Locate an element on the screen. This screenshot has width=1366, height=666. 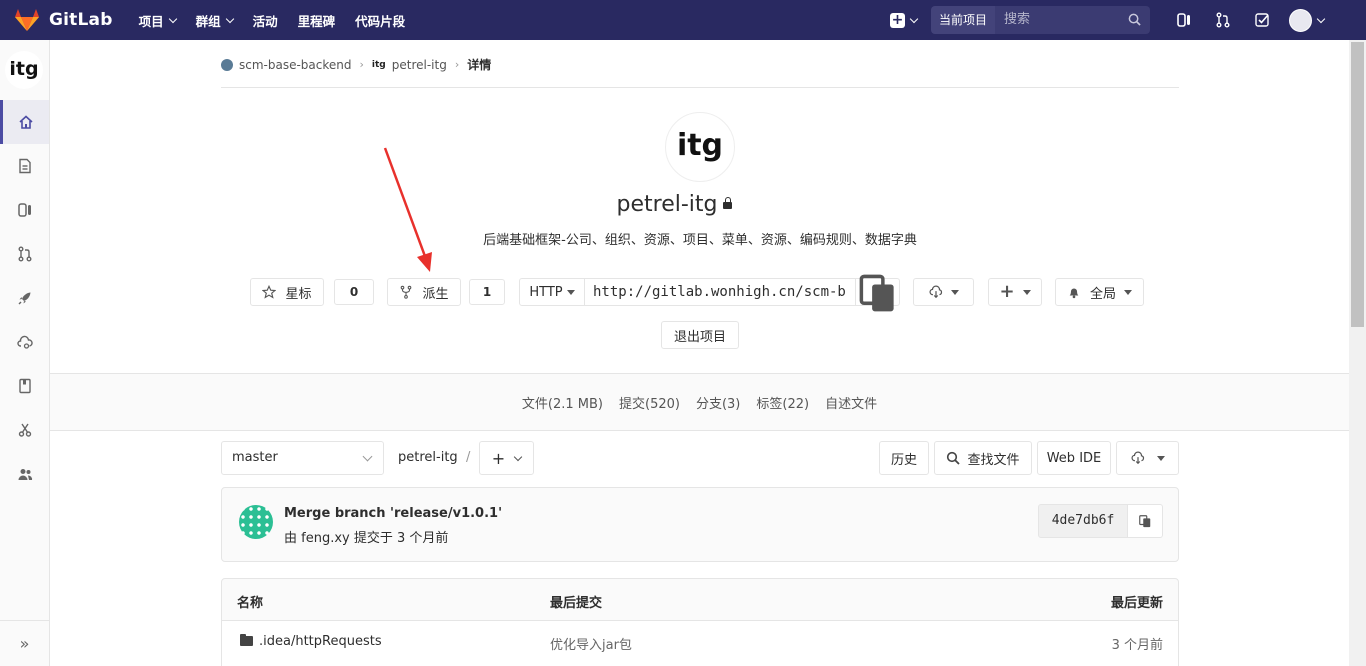
sidebar-item-ci-cd is located at coordinates (24, 298).